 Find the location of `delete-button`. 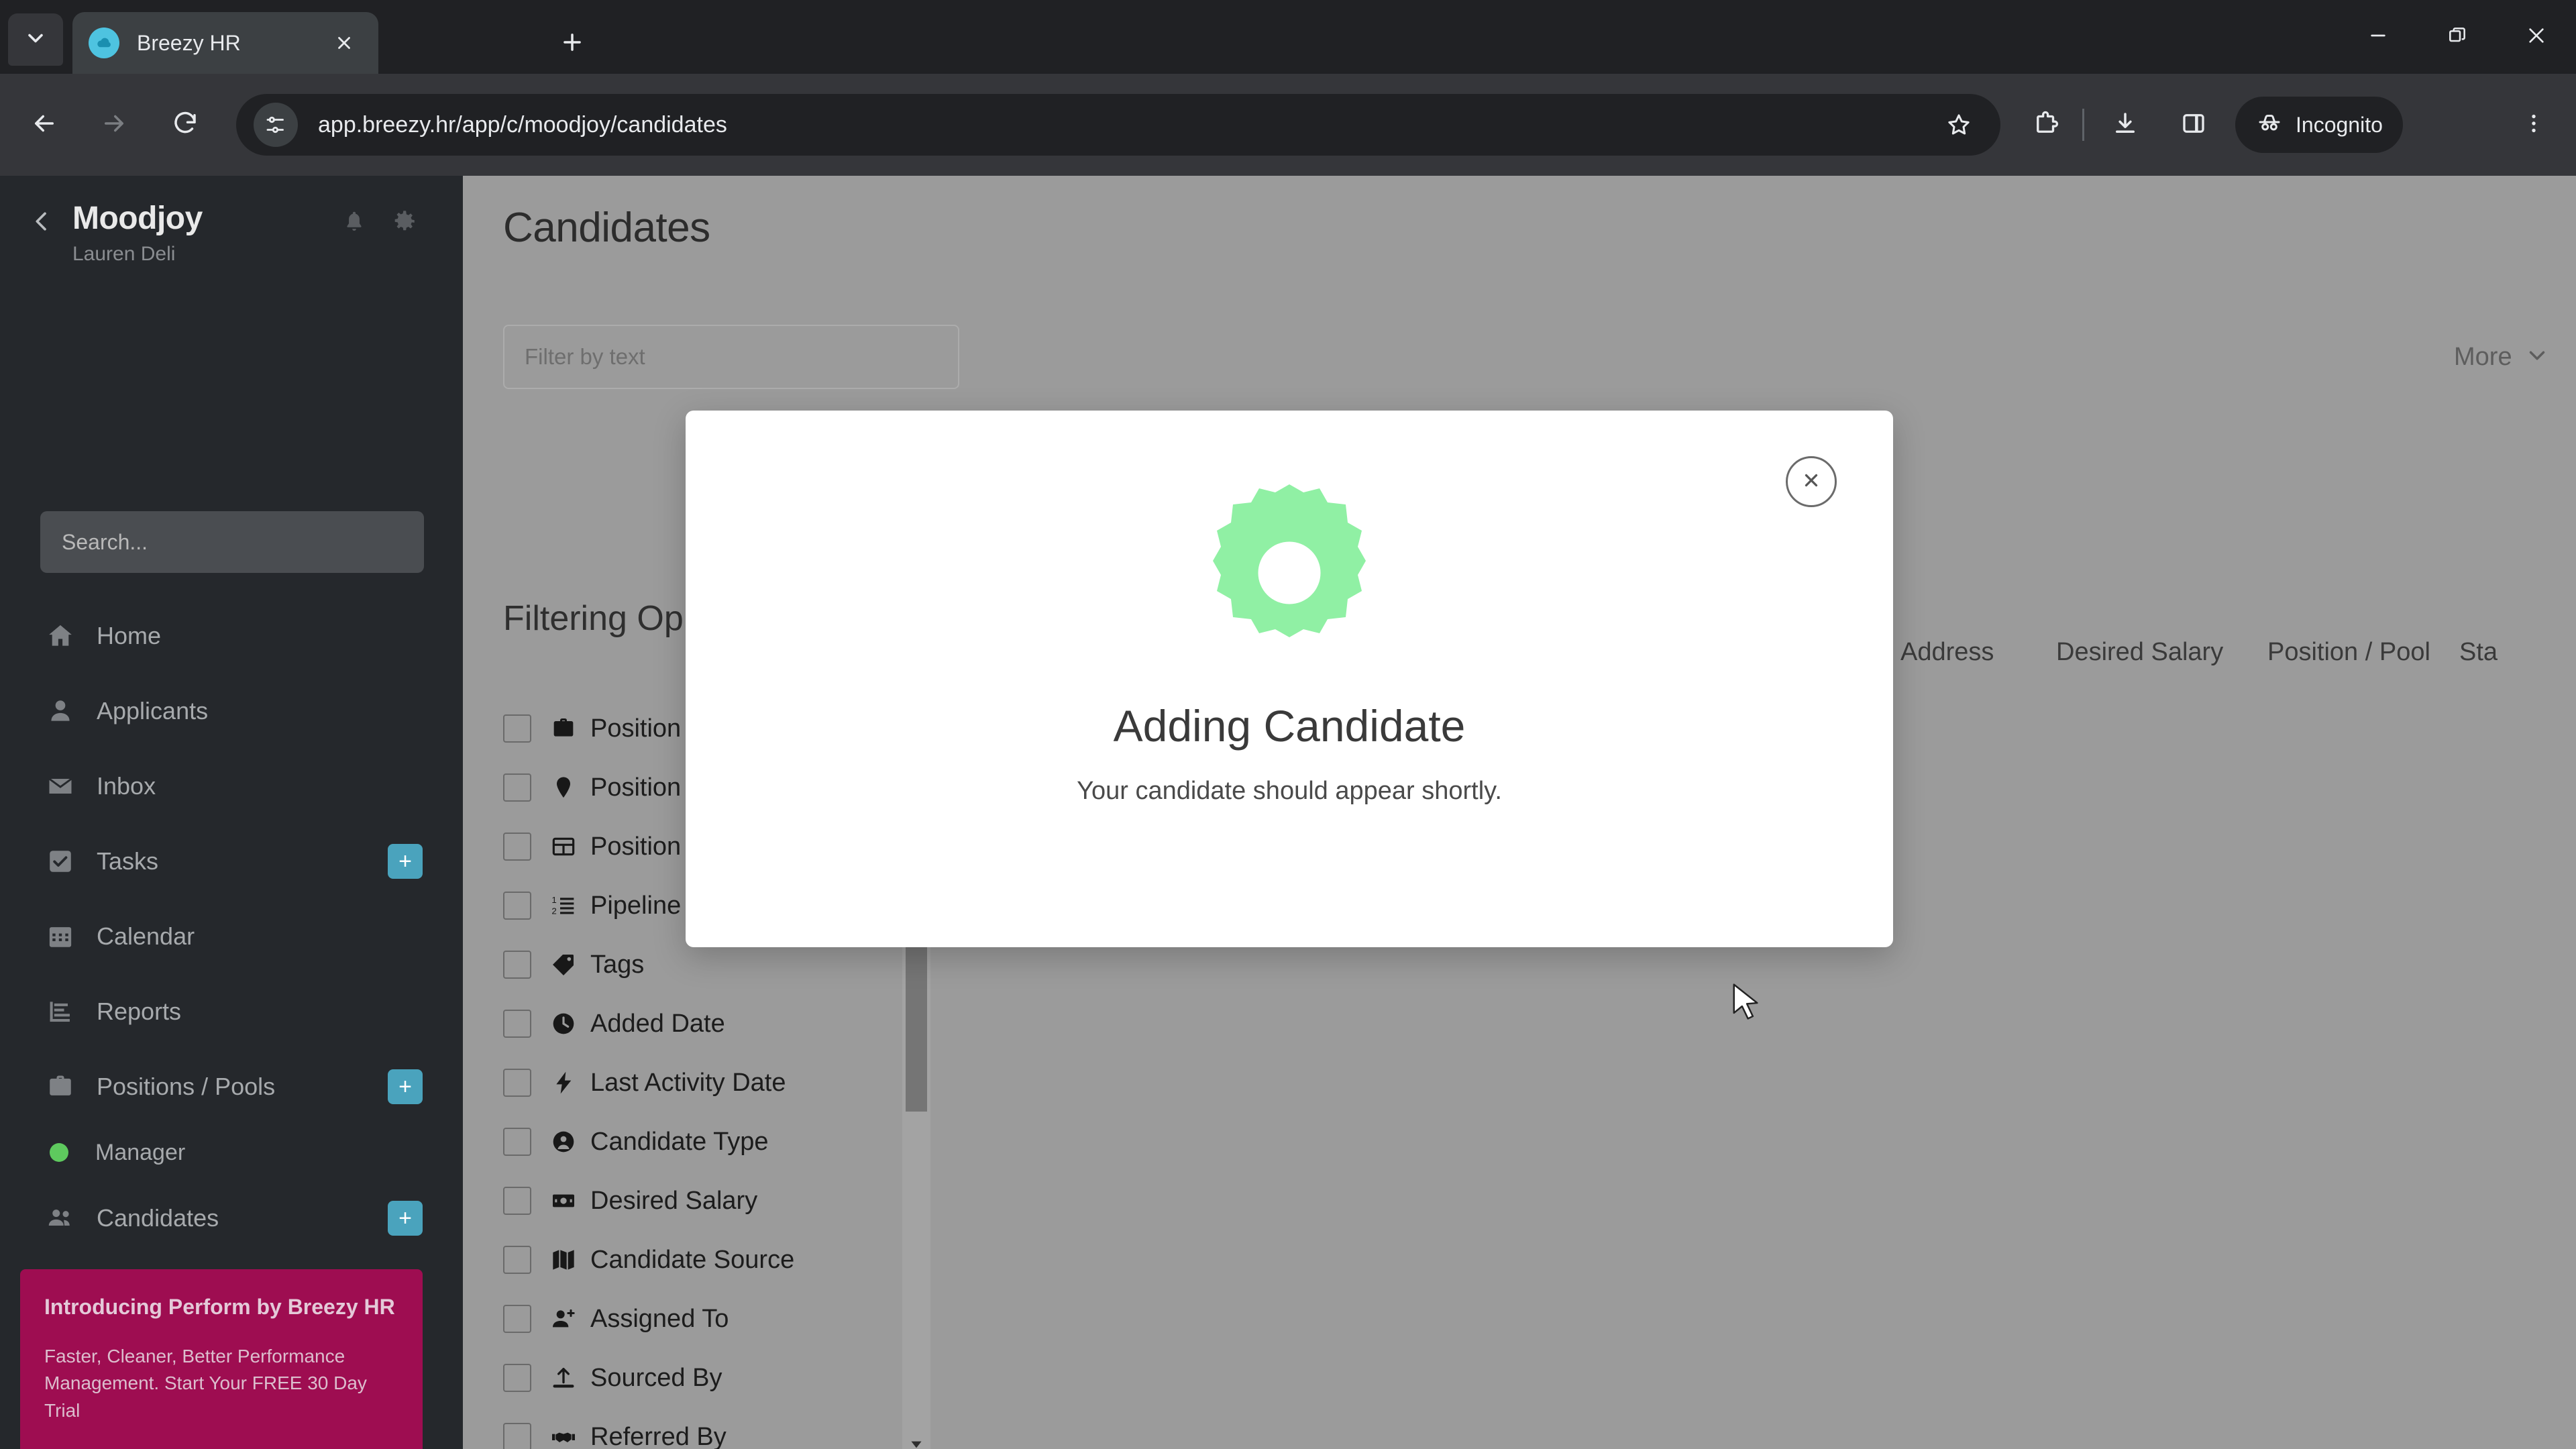

delete-button is located at coordinates (2574, 357).